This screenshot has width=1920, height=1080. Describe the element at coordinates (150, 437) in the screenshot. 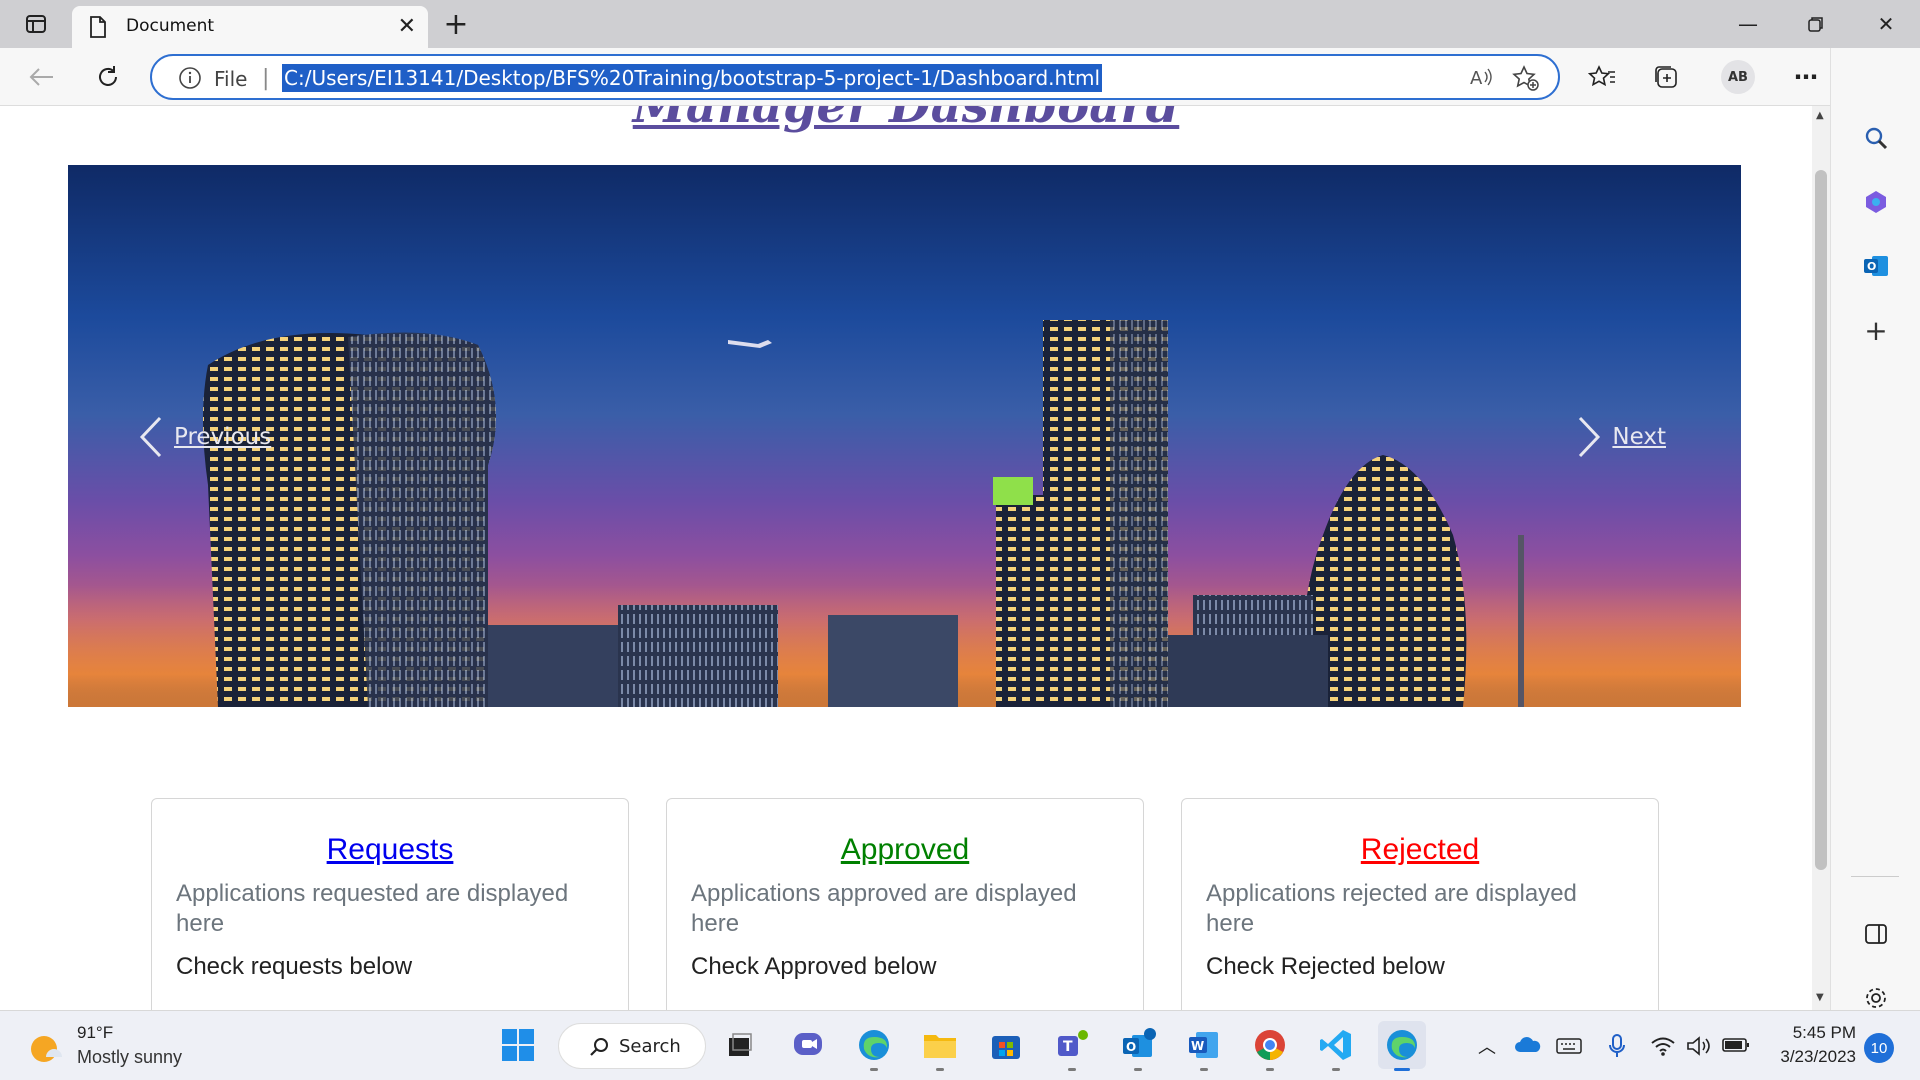

I see `chevron-left-icon` at that location.